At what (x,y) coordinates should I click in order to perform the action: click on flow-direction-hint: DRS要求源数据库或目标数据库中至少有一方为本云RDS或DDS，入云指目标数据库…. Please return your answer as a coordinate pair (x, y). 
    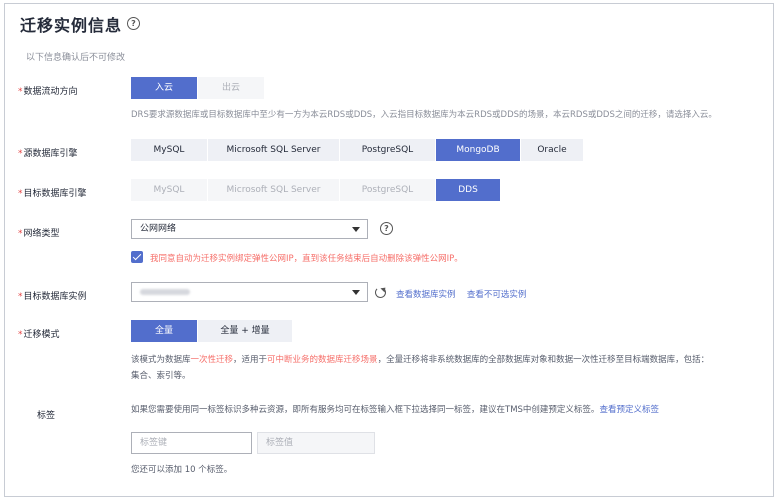
    Looking at the image, I should click on (424, 115).